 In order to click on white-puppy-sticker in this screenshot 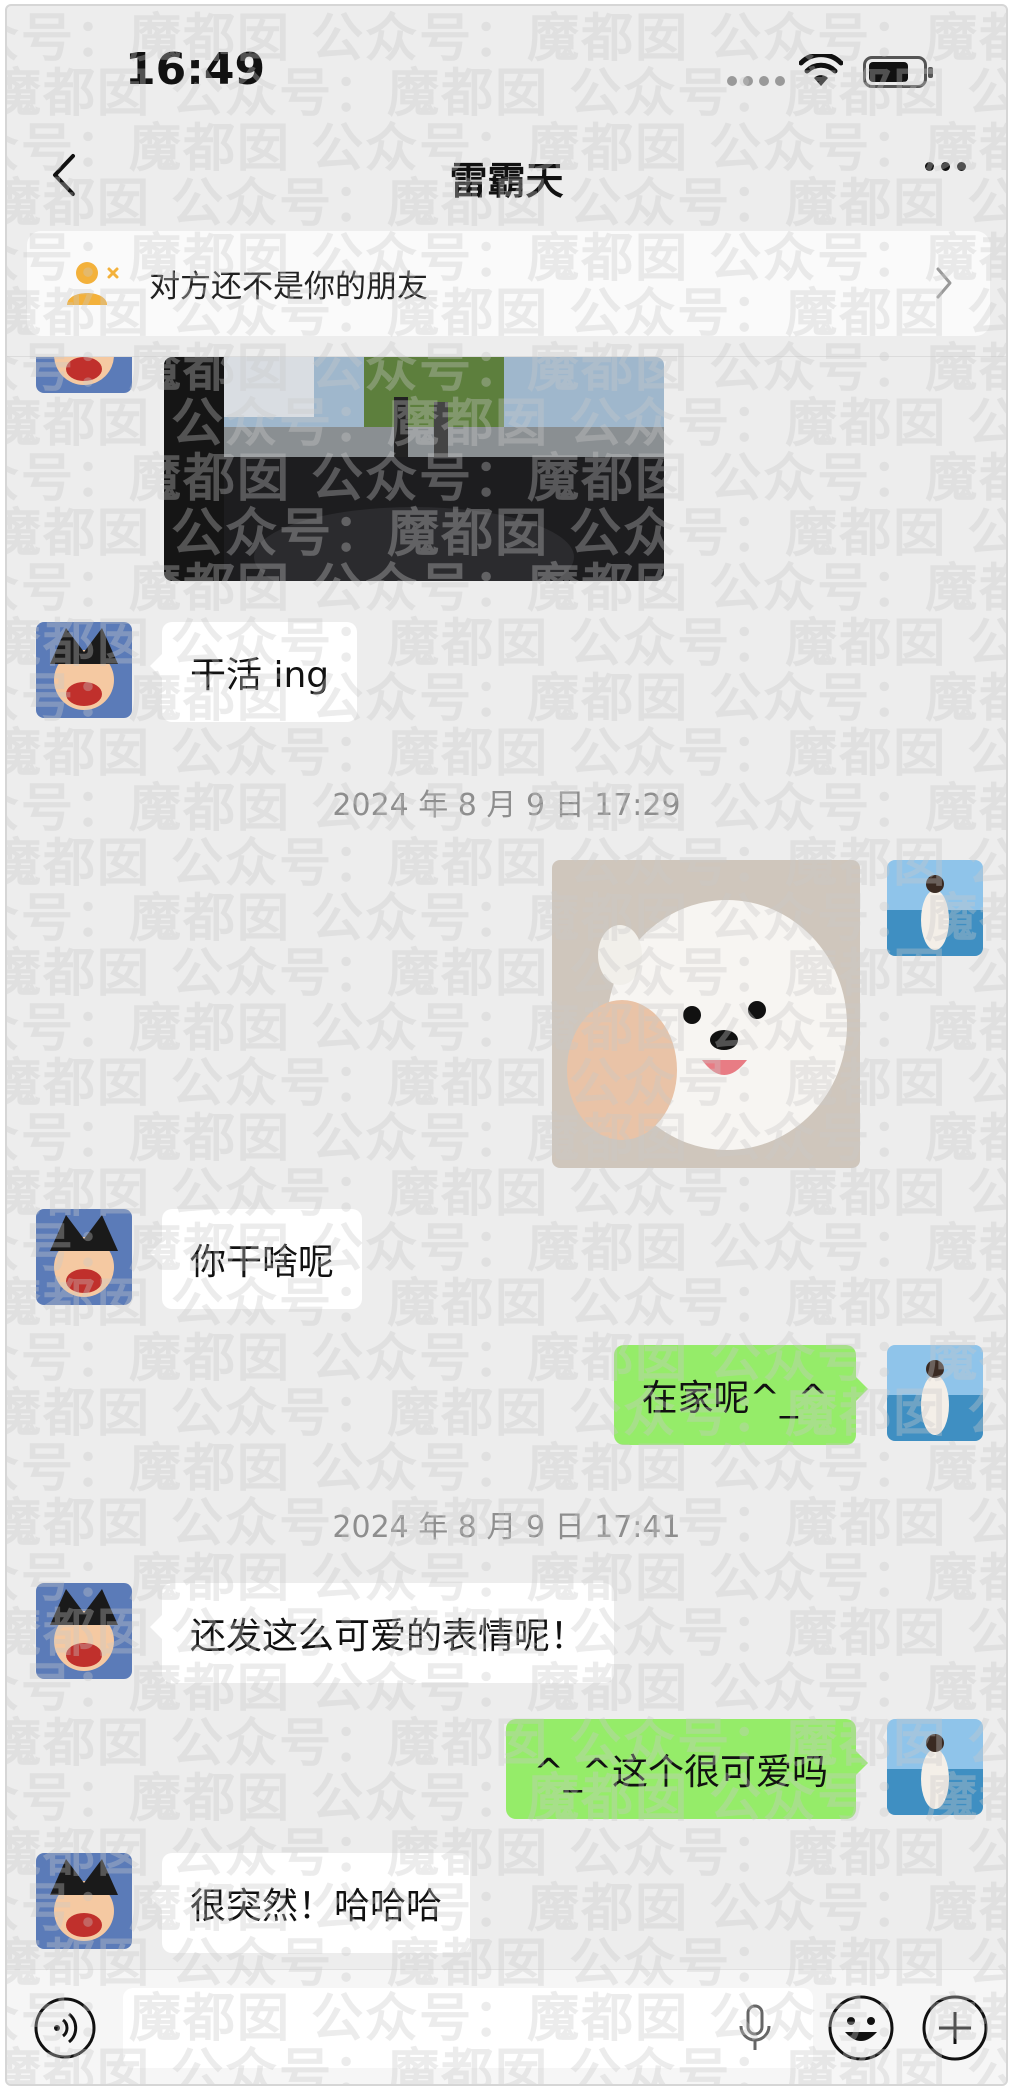, I will do `click(706, 1014)`.